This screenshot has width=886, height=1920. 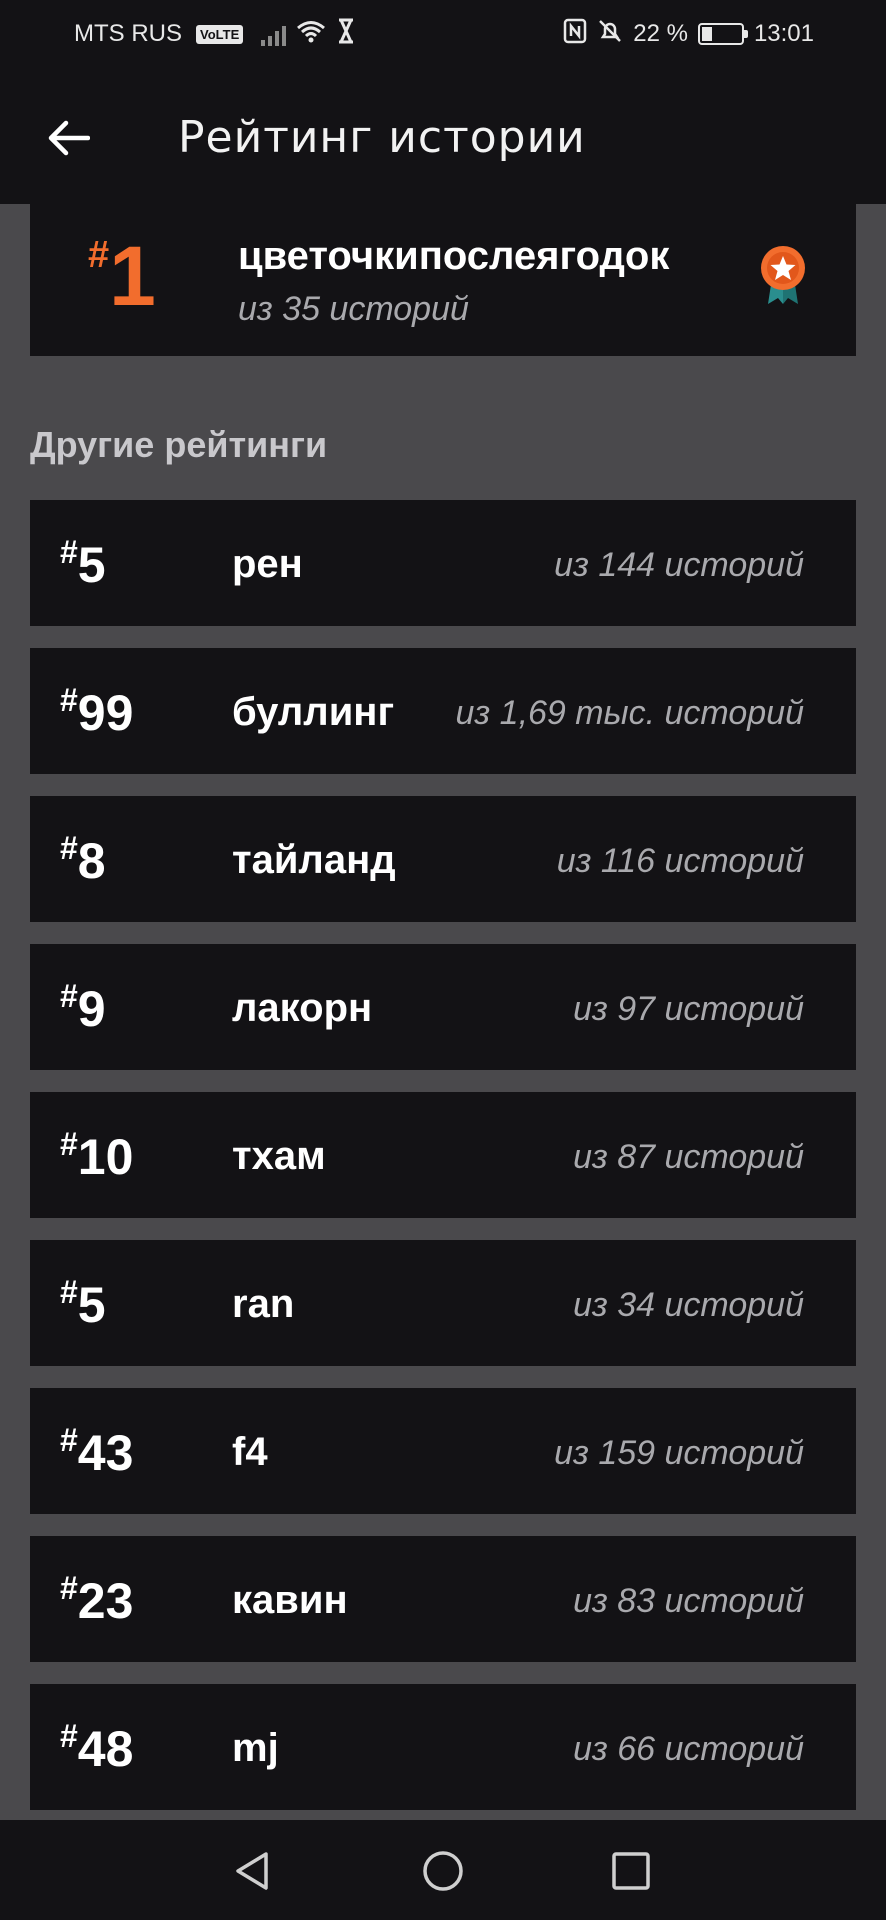 I want to click on rank-number: 48, so click(x=105, y=1749).